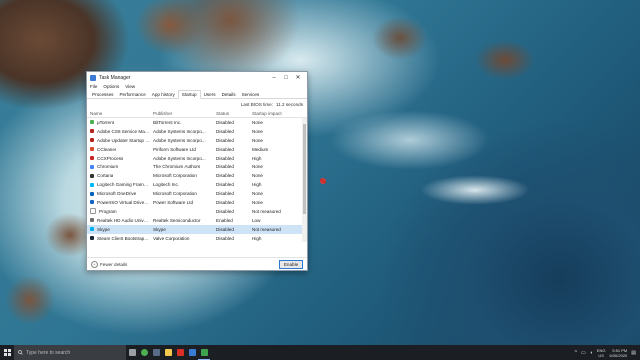  I want to click on tab-services: Services, so click(251, 94).